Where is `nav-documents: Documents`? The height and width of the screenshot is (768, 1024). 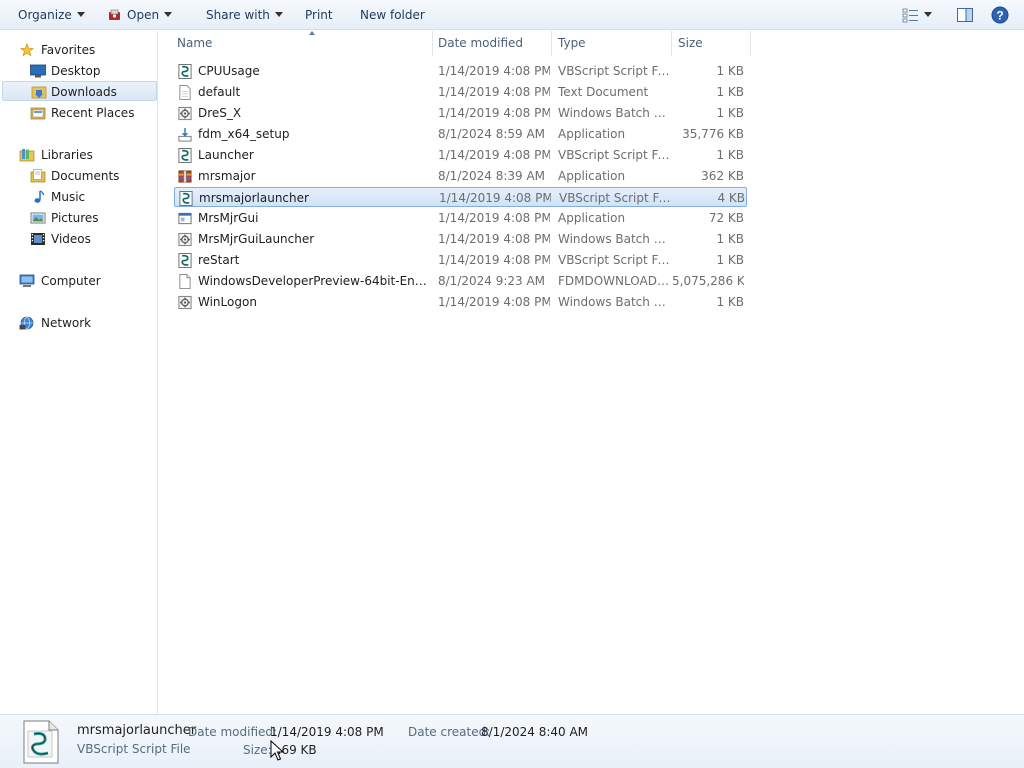
nav-documents: Documents is located at coordinates (88, 176).